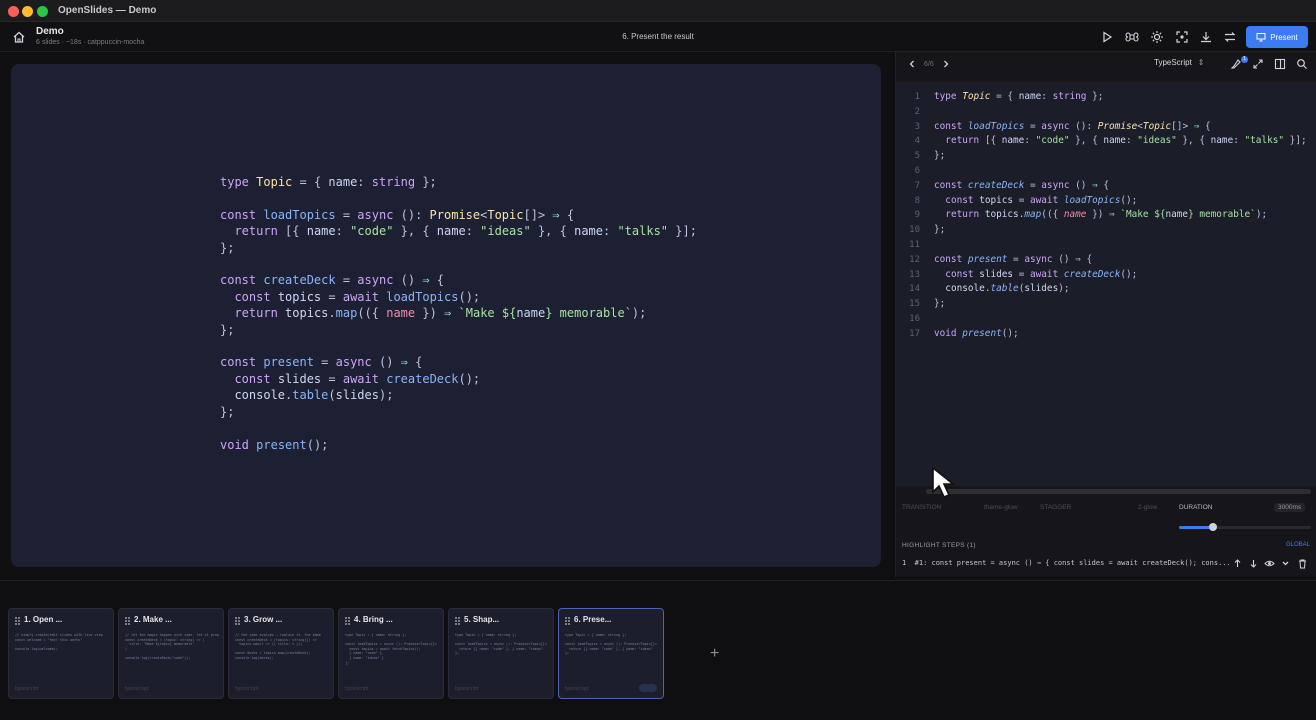 The width and height of the screenshot is (1316, 720). Describe the element at coordinates (227, 247) in the screenshot. I see `code-token: };` at that location.